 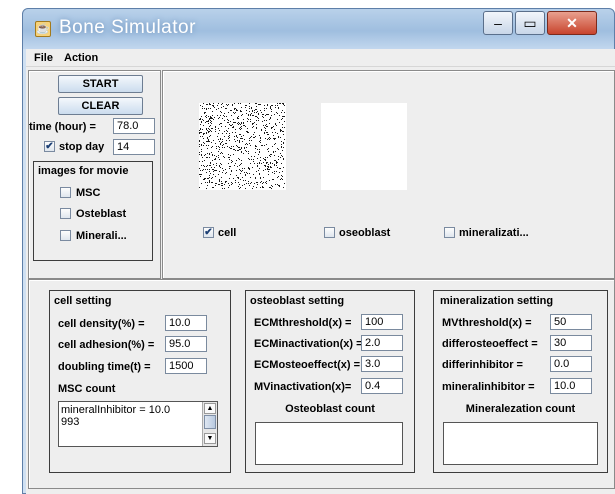 What do you see at coordinates (242, 146) in the screenshot?
I see `cell-simulation-canvas` at bounding box center [242, 146].